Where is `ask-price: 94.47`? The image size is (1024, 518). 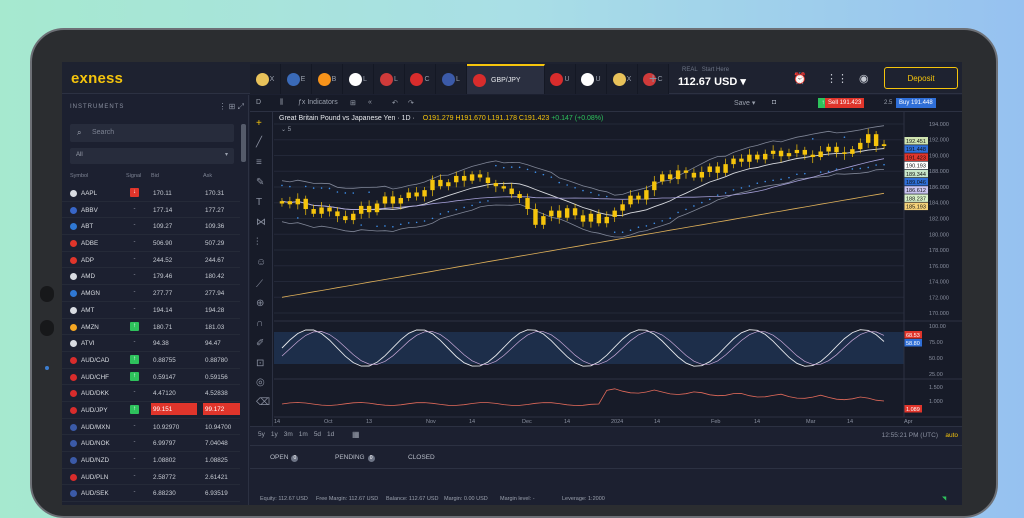 ask-price: 94.47 is located at coordinates (221, 343).